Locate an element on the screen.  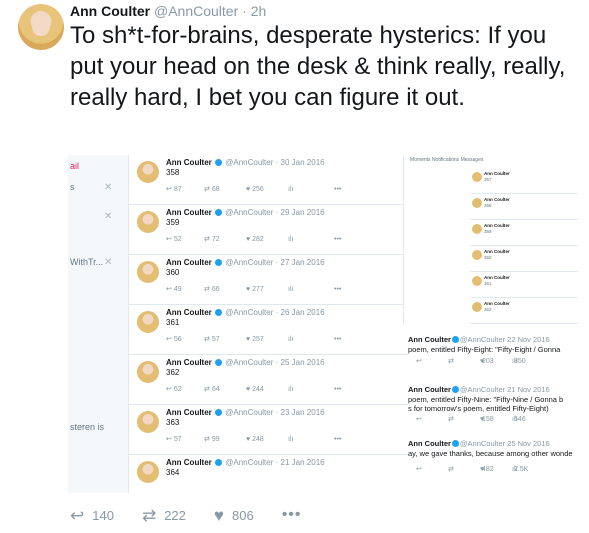
rp-number: 360 is located at coordinates (488, 257).